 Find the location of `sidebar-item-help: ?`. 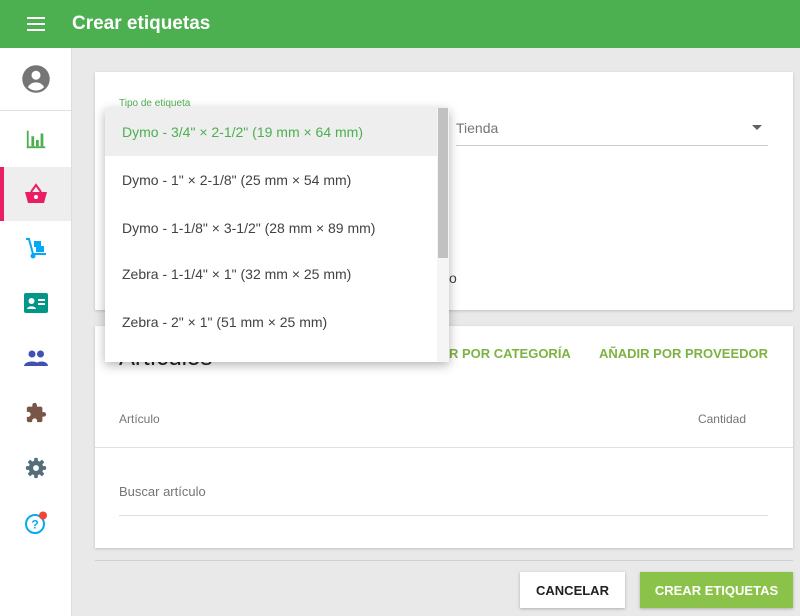

sidebar-item-help: ? is located at coordinates (35, 523).